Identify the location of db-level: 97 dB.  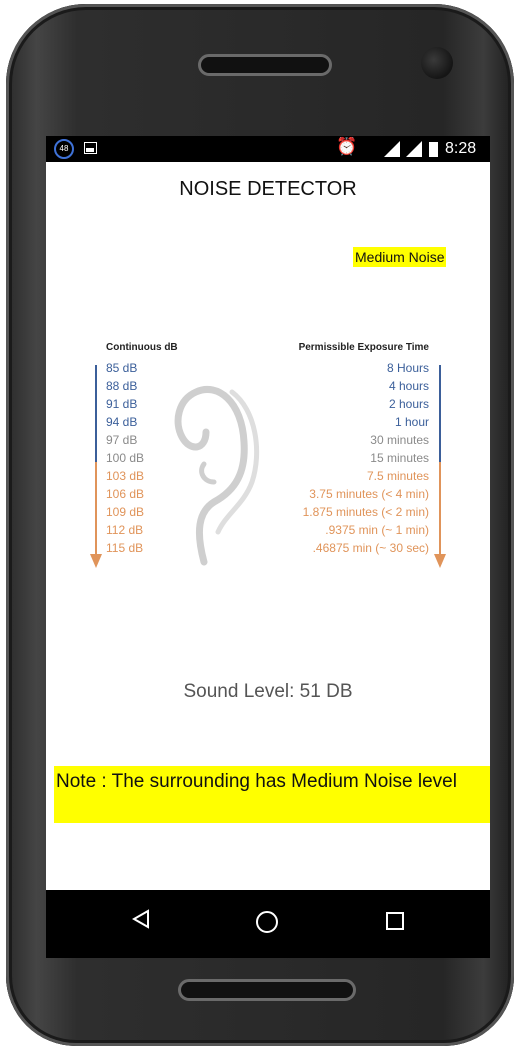
(121, 440).